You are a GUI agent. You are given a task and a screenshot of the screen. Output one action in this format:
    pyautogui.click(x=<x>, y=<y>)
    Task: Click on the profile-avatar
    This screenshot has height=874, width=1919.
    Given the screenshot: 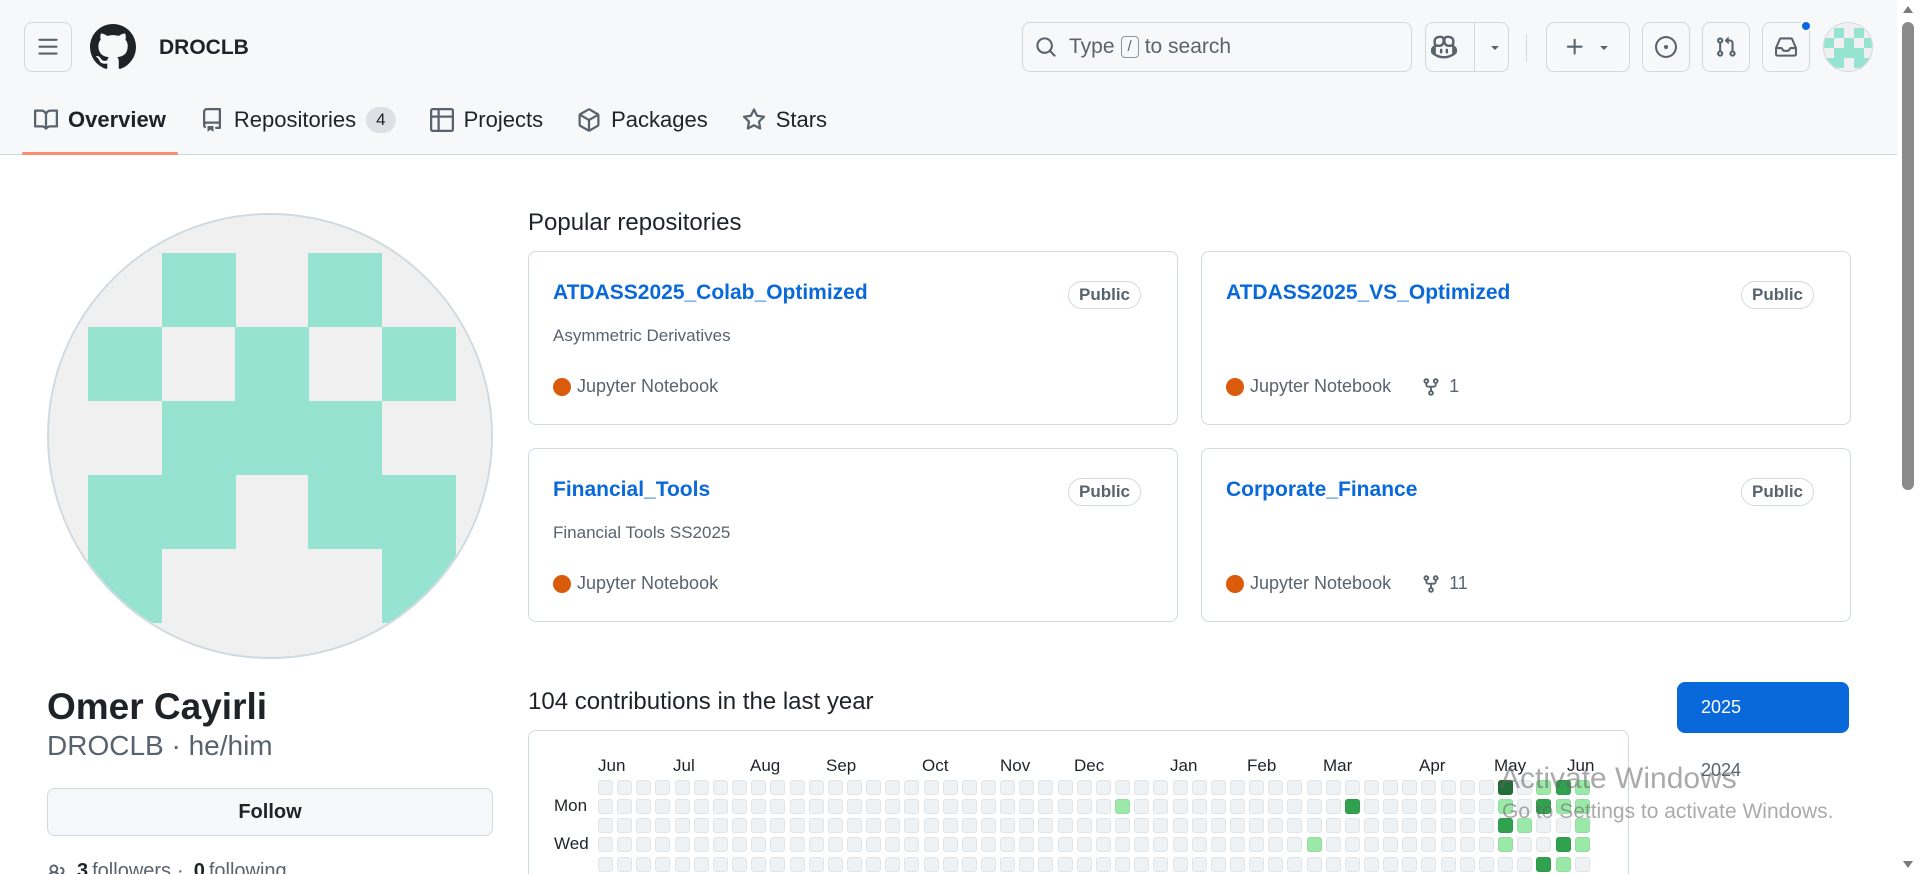 What is the action you would take?
    pyautogui.click(x=270, y=436)
    